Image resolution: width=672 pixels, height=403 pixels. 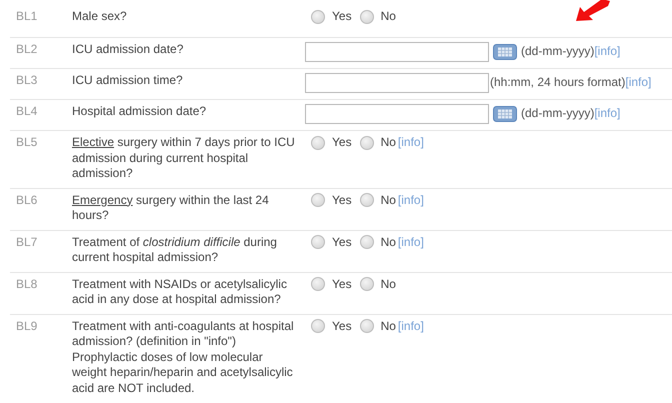 I want to click on question-text: ICU admission time?, so click(x=128, y=80).